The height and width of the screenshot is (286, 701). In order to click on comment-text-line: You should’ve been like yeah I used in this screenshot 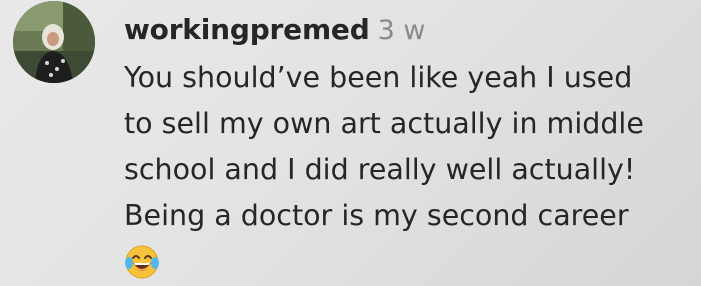, I will do `click(378, 77)`.